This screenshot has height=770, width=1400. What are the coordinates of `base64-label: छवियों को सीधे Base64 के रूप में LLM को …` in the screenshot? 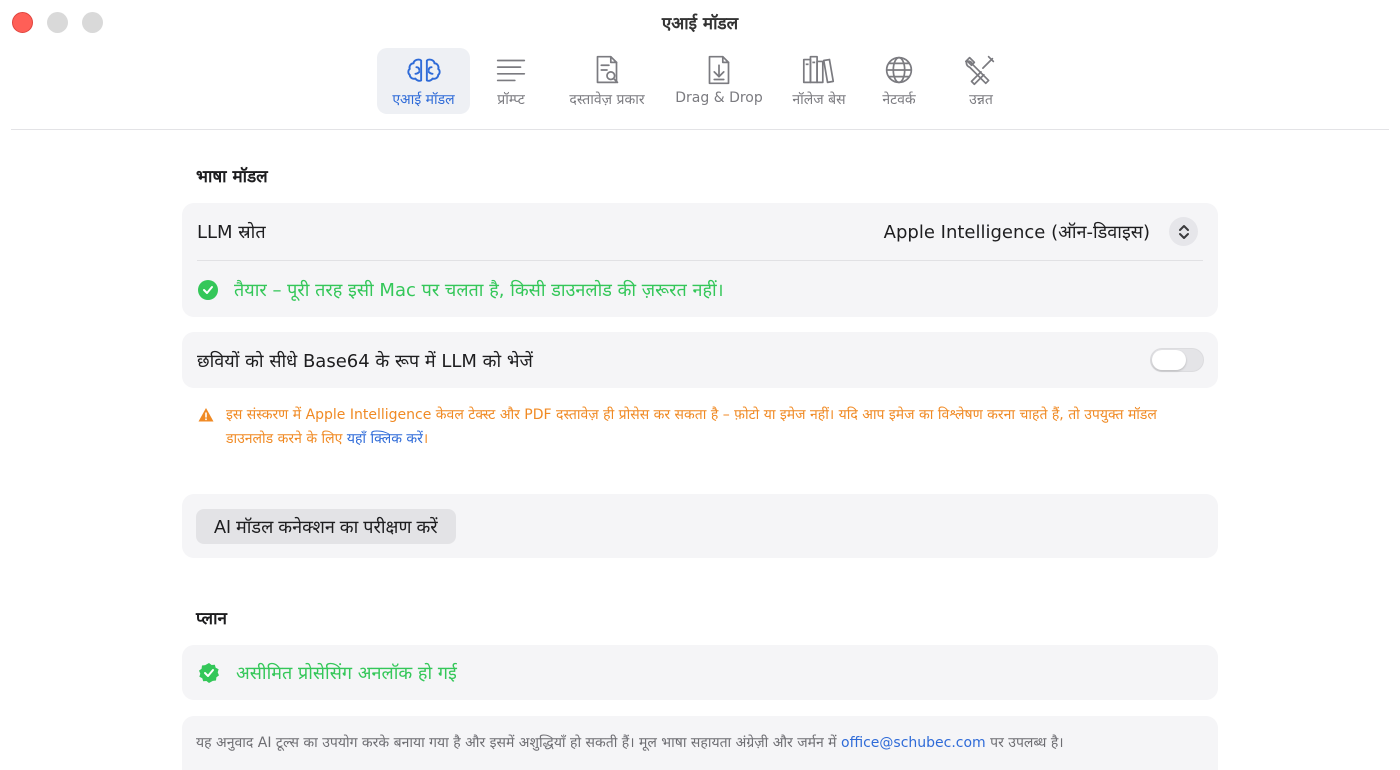 It's located at (365, 361).